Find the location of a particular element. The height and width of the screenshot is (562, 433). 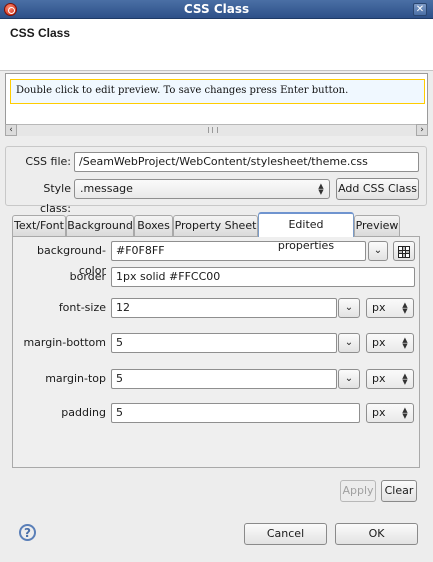

color-picker-button is located at coordinates (404, 251).